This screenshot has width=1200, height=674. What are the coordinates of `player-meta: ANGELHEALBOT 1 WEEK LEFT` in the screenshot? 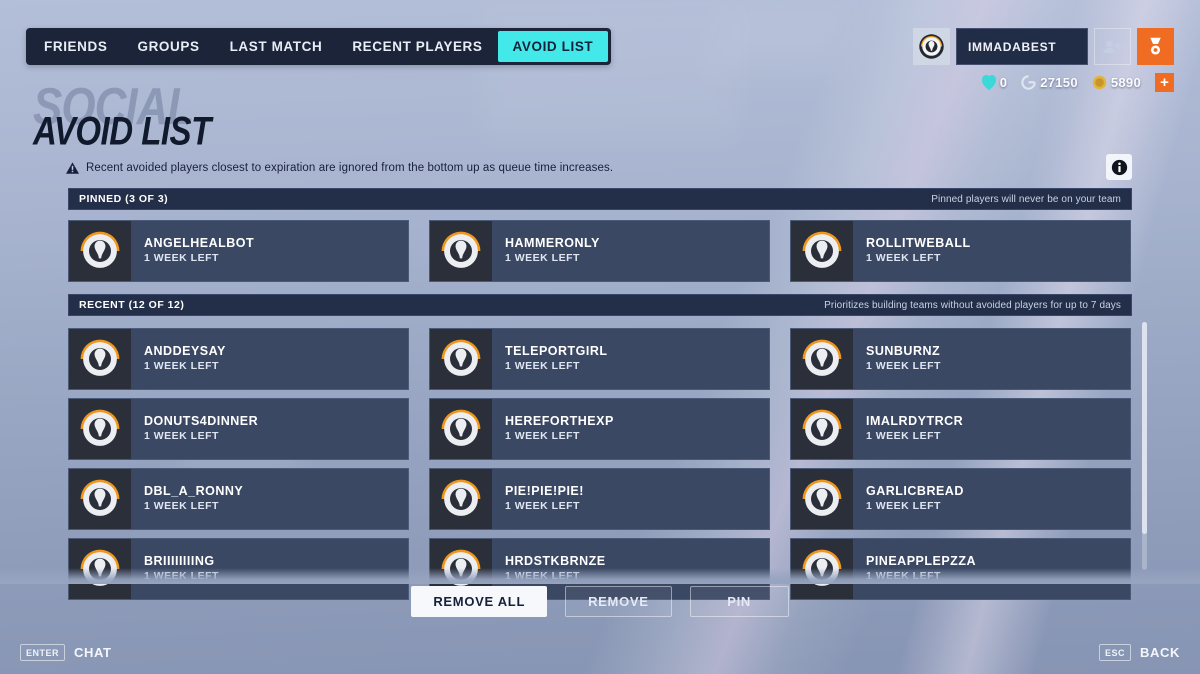 It's located at (192, 251).